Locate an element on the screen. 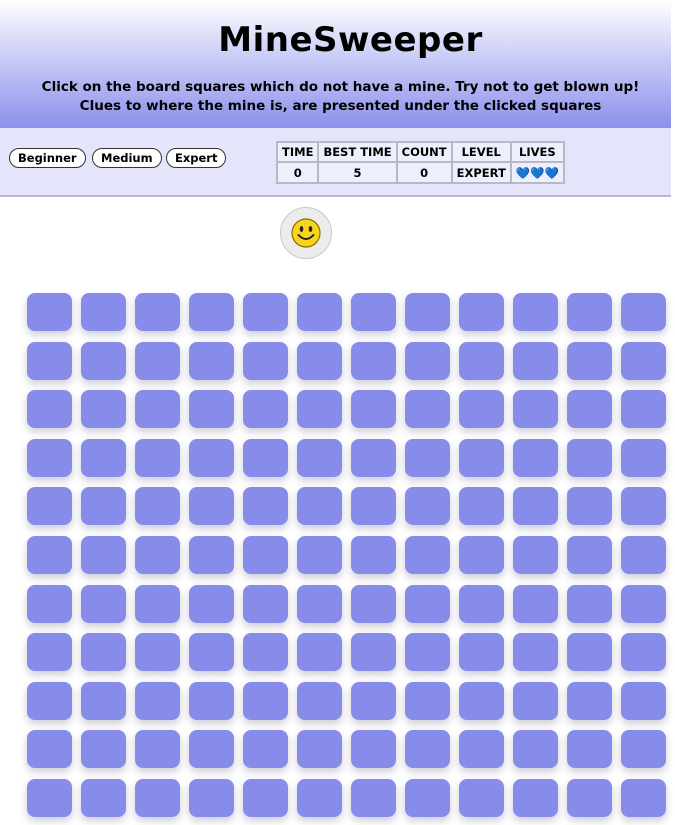  reset-smiley-button is located at coordinates (306, 233).